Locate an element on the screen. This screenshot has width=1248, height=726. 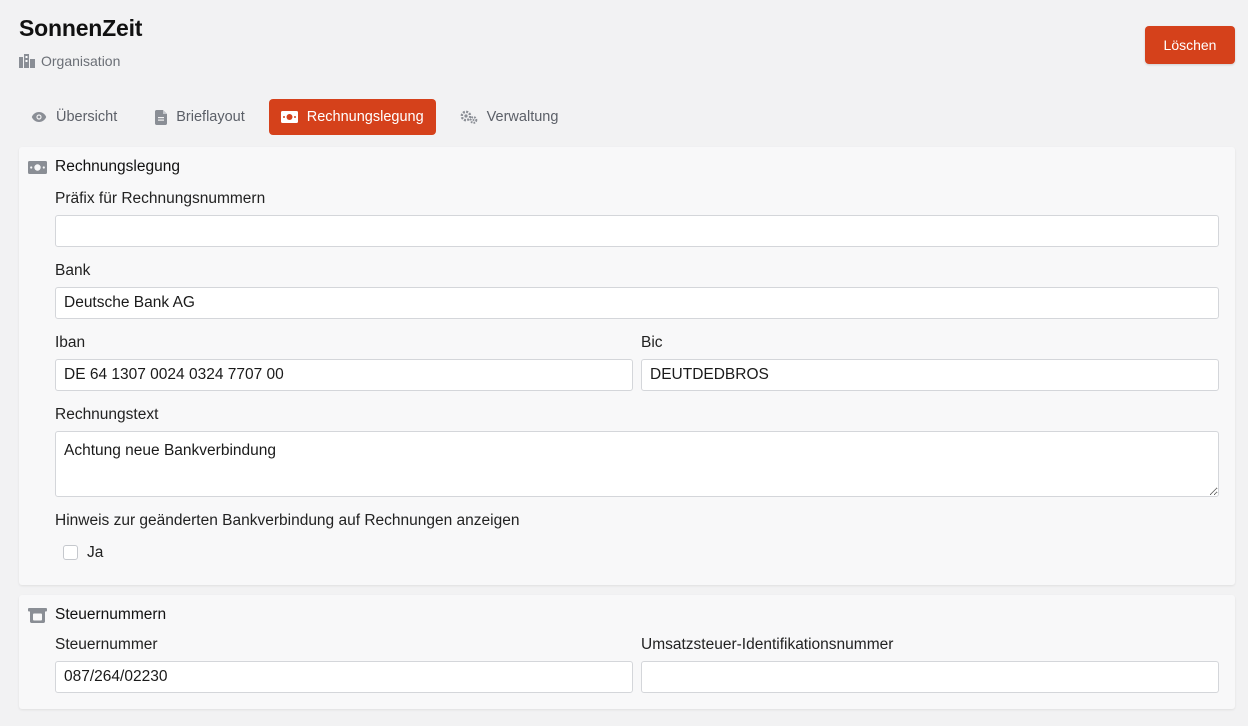
panel-heading: Steuernummern is located at coordinates (97, 615).